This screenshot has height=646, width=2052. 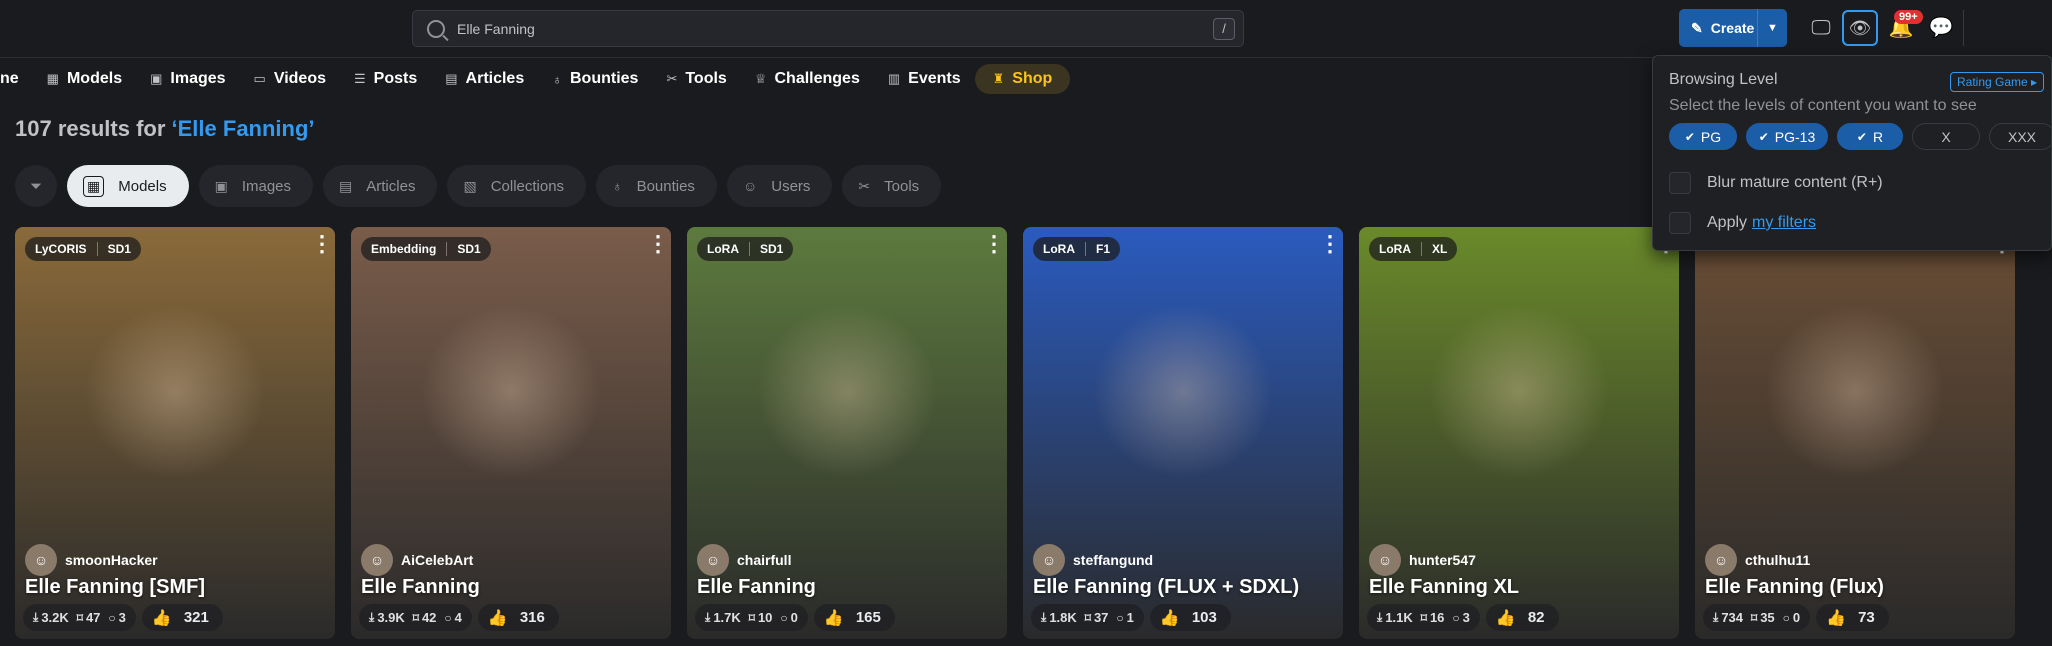 I want to click on creator: ☺ steffangund, so click(x=1093, y=560).